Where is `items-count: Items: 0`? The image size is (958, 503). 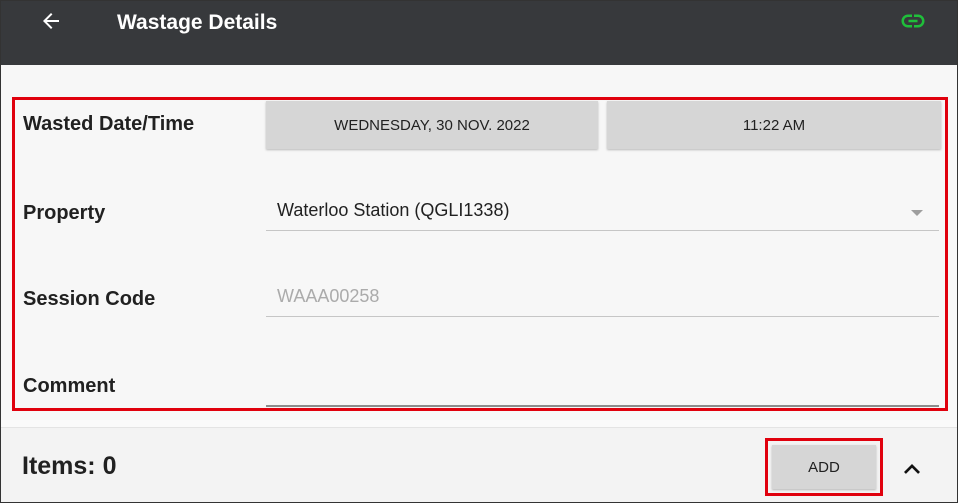 items-count: Items: 0 is located at coordinates (69, 466).